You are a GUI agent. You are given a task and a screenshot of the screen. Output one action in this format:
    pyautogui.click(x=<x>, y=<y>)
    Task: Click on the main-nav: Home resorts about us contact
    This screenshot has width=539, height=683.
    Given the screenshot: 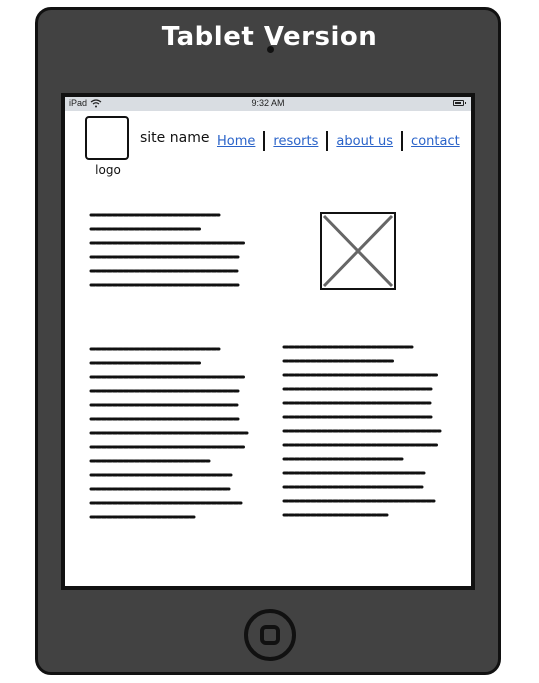 What is the action you would take?
    pyautogui.click(x=338, y=141)
    